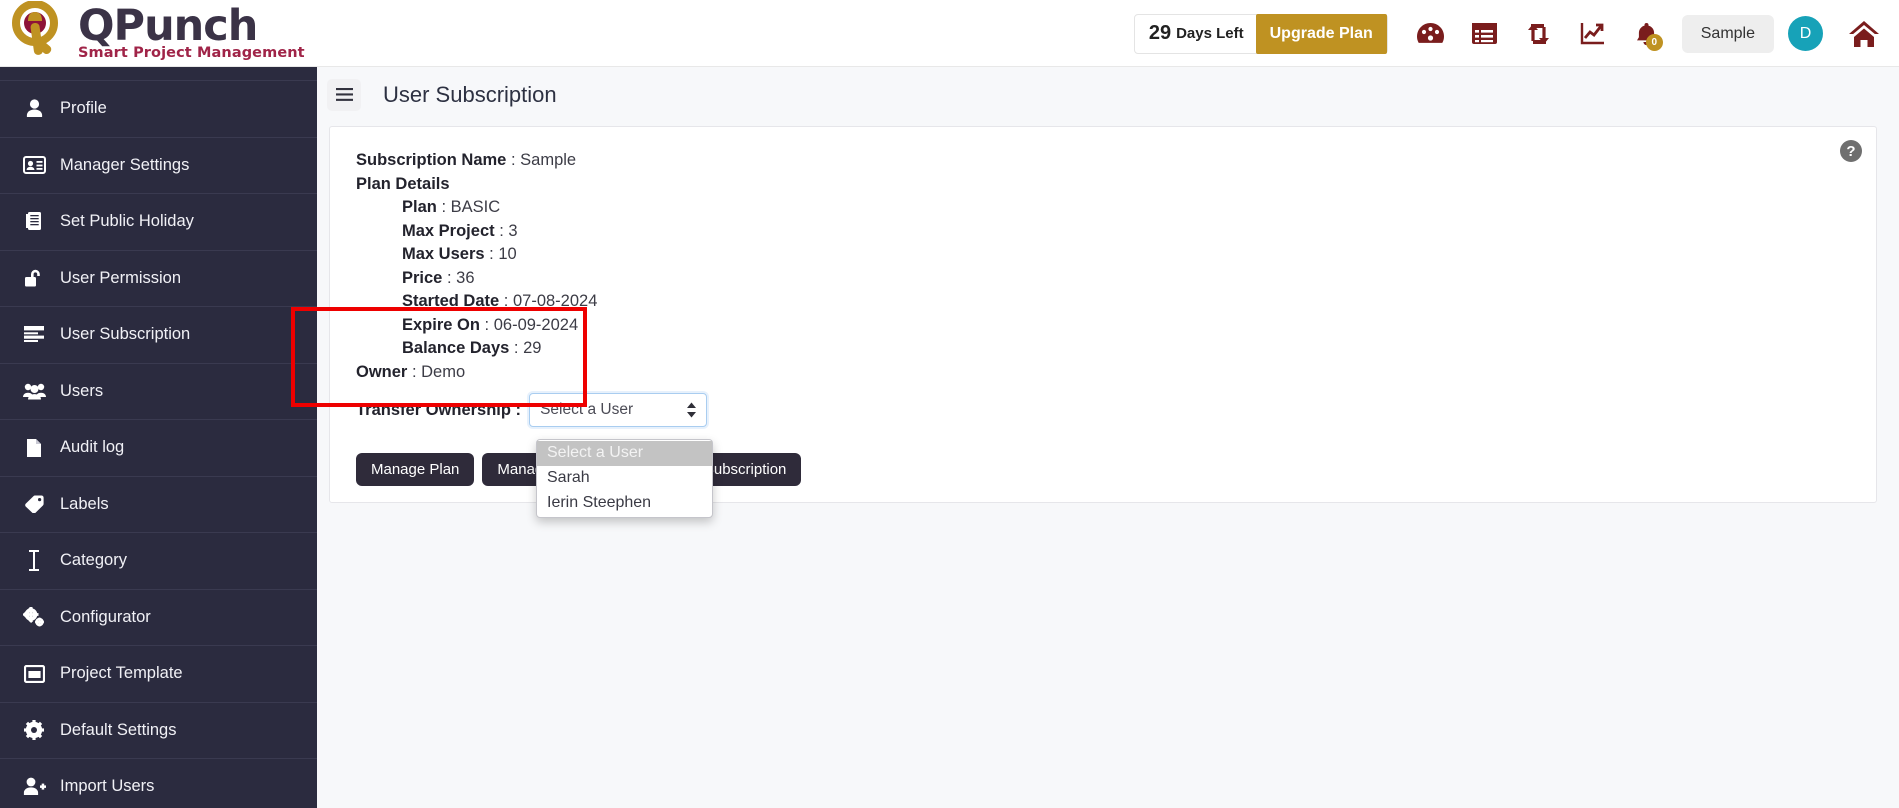  What do you see at coordinates (125, 334) in the screenshot?
I see `sidebar-item-label: User Subscription` at bounding box center [125, 334].